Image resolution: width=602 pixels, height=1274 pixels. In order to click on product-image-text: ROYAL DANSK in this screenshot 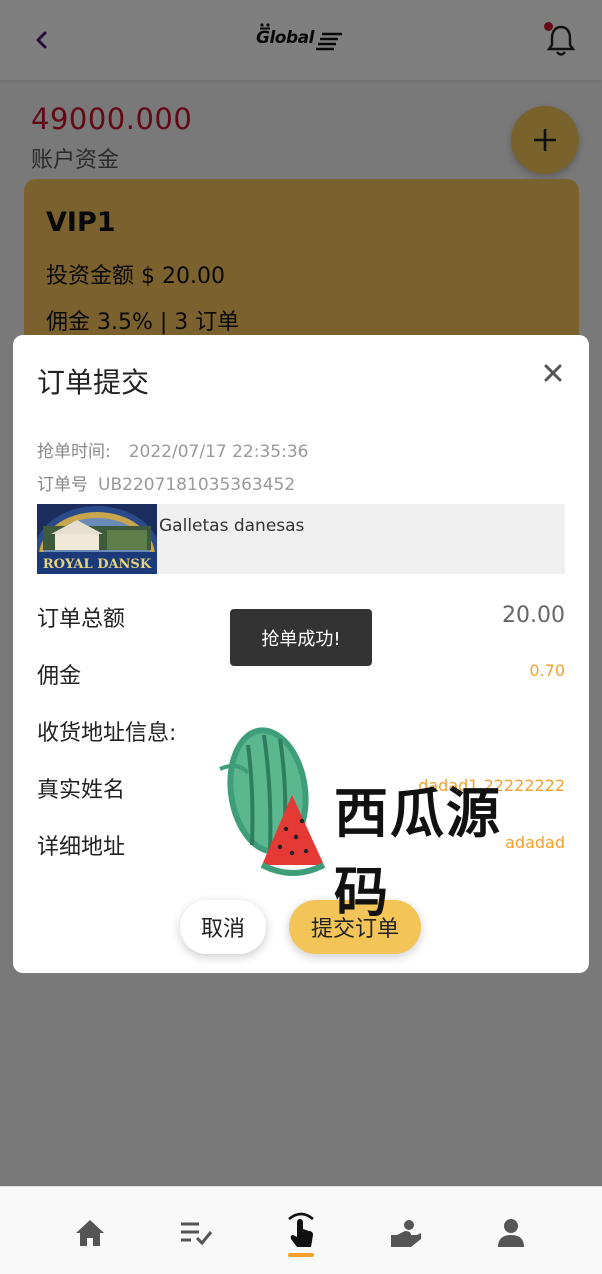, I will do `click(97, 564)`.